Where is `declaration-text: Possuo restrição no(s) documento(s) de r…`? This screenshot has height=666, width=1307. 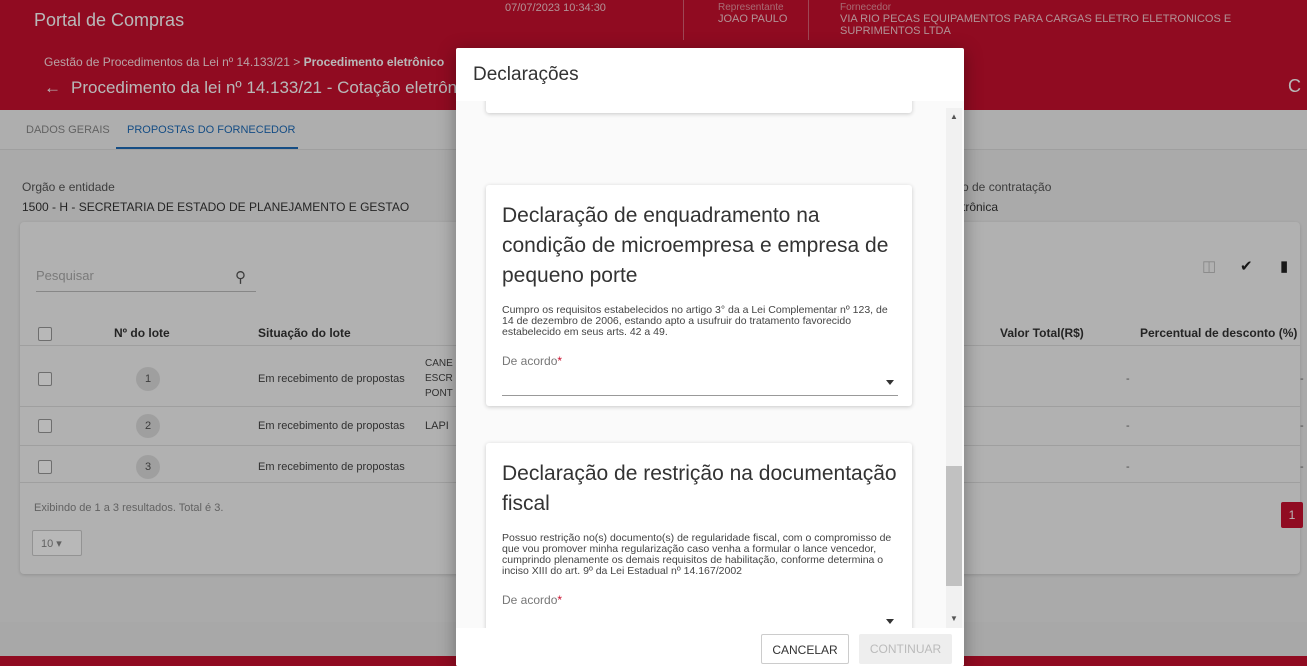
declaration-text: Possuo restrição no(s) documento(s) de r… is located at coordinates (697, 554).